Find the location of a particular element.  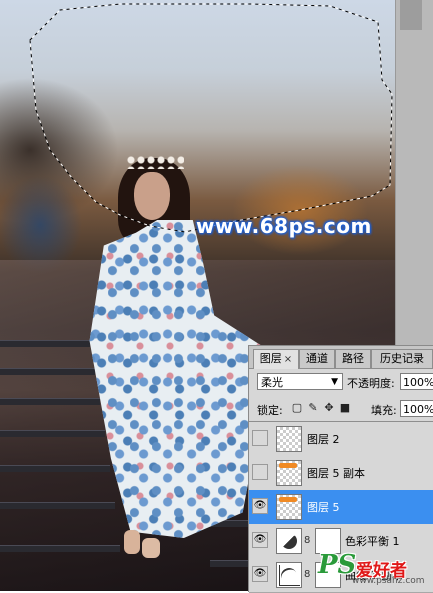

tab-label: 路径 is located at coordinates (353, 358).